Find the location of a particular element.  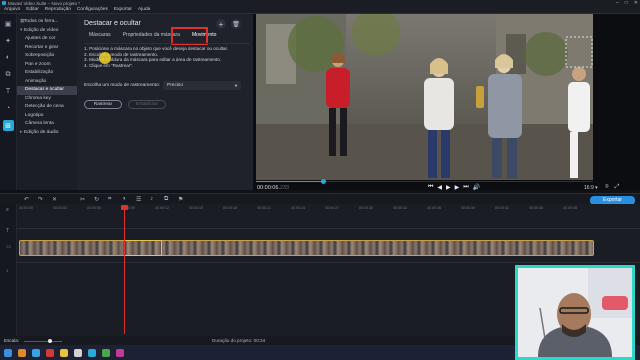

track-settings-icon: ≡ is located at coordinates (7, 210).